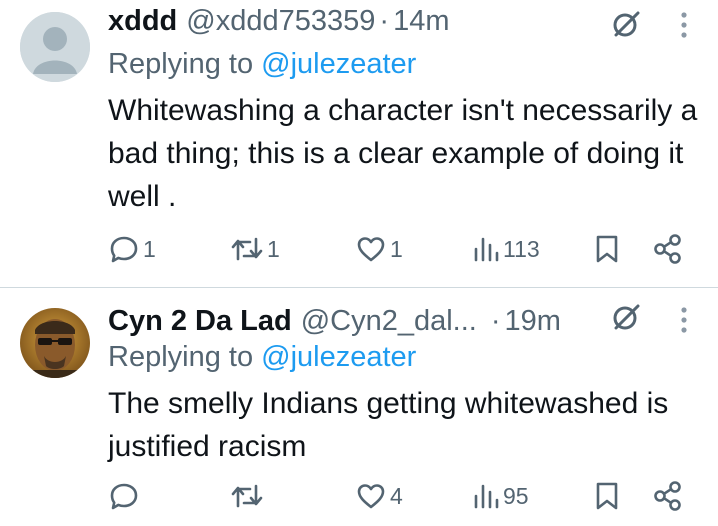 This screenshot has height=526, width=718. I want to click on action-bar: 4 95, so click(359, 496).